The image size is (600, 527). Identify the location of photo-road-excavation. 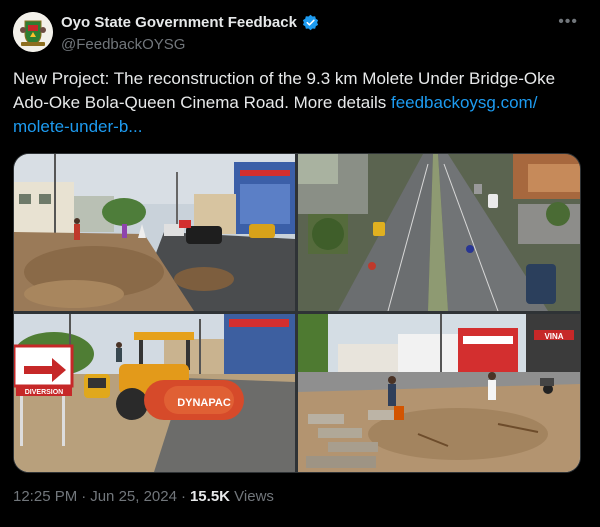
(154, 232).